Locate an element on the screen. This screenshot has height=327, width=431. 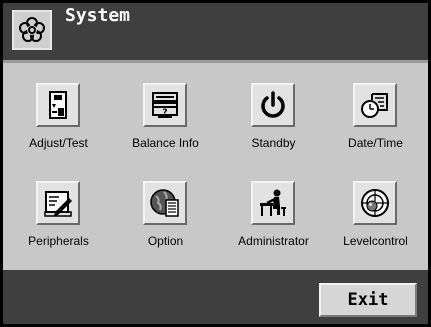
peripherals-icon is located at coordinates (58, 204).